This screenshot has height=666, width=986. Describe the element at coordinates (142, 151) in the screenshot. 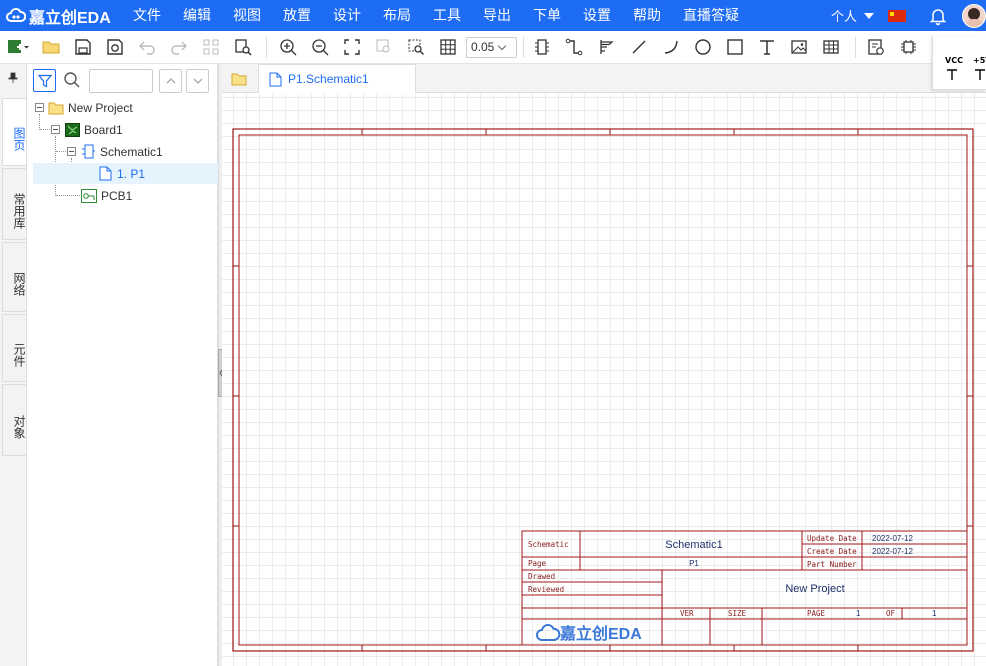

I see `tree-node-schematic: Schematic1` at that location.